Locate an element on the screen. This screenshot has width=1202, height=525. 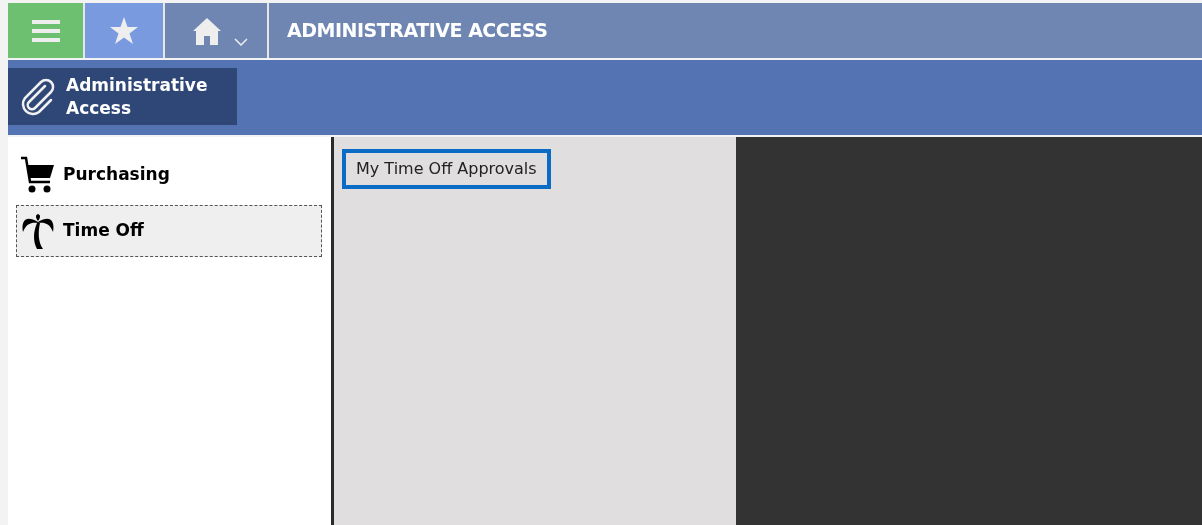
chevron-down-icon is located at coordinates (241, 41).